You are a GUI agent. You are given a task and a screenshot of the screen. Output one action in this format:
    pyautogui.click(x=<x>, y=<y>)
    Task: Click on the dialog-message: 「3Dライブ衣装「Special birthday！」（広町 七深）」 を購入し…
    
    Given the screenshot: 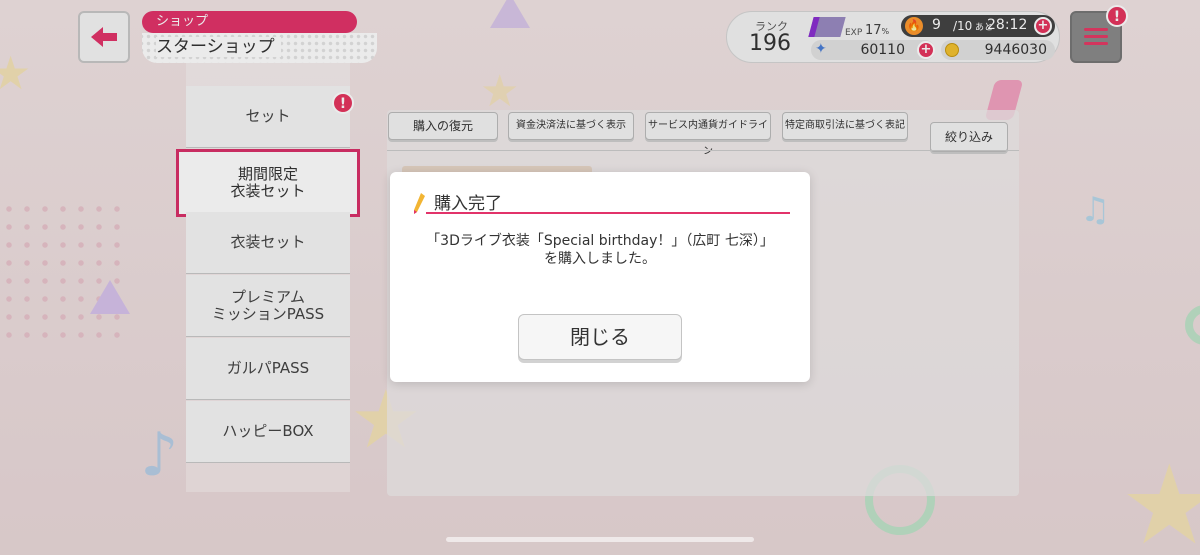 What is the action you would take?
    pyautogui.click(x=600, y=250)
    